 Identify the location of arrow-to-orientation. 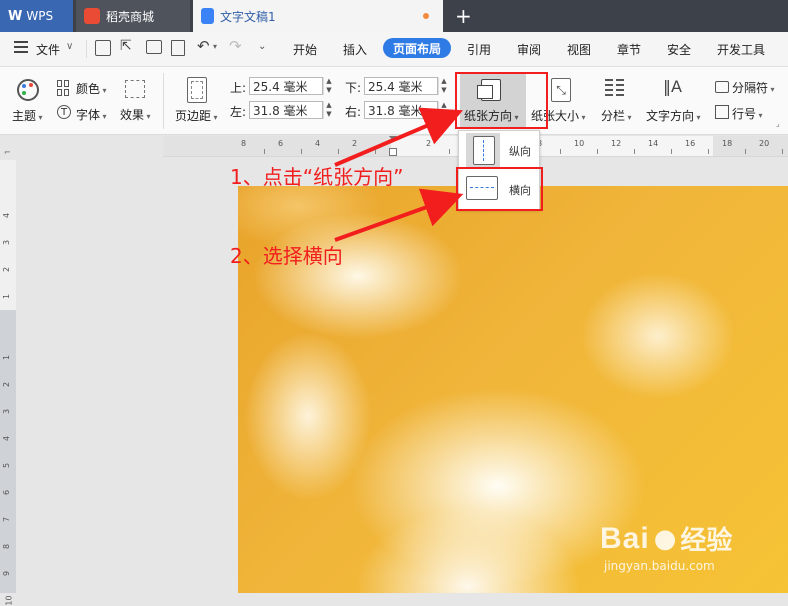
(399, 137).